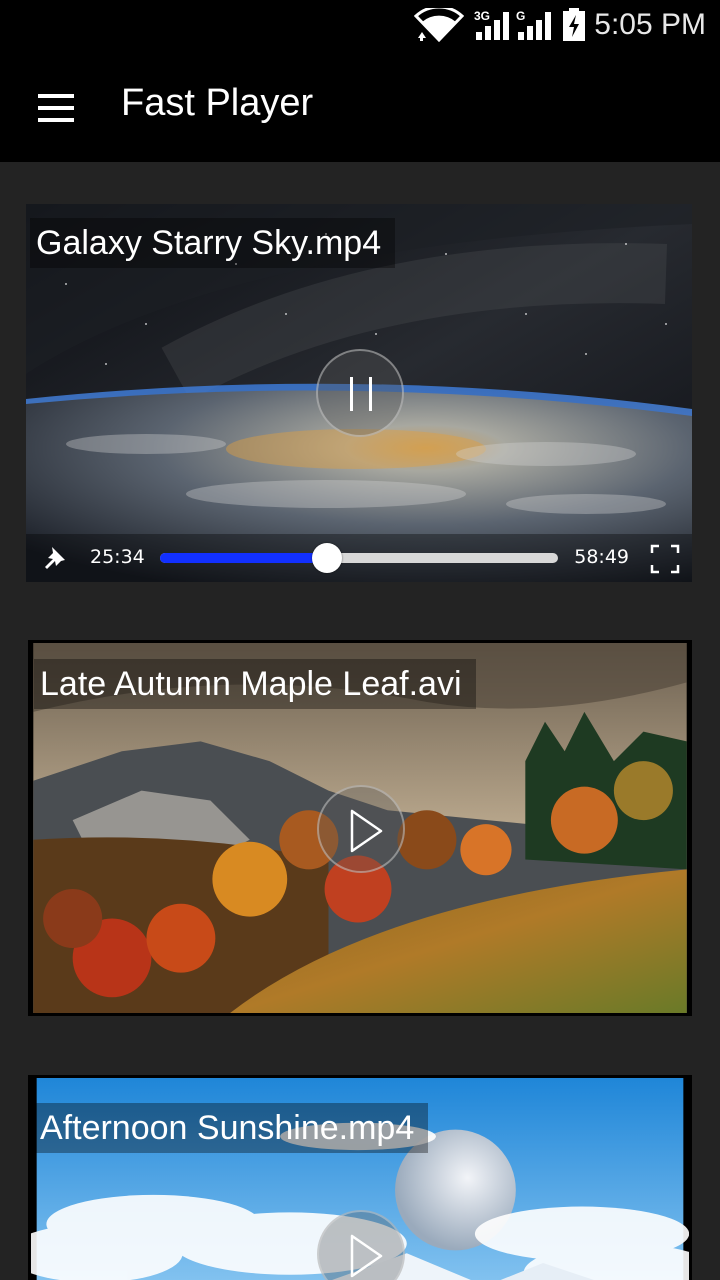 Image resolution: width=720 pixels, height=1280 pixels. I want to click on video-title: Galaxy Starry Sky.mp4, so click(213, 243).